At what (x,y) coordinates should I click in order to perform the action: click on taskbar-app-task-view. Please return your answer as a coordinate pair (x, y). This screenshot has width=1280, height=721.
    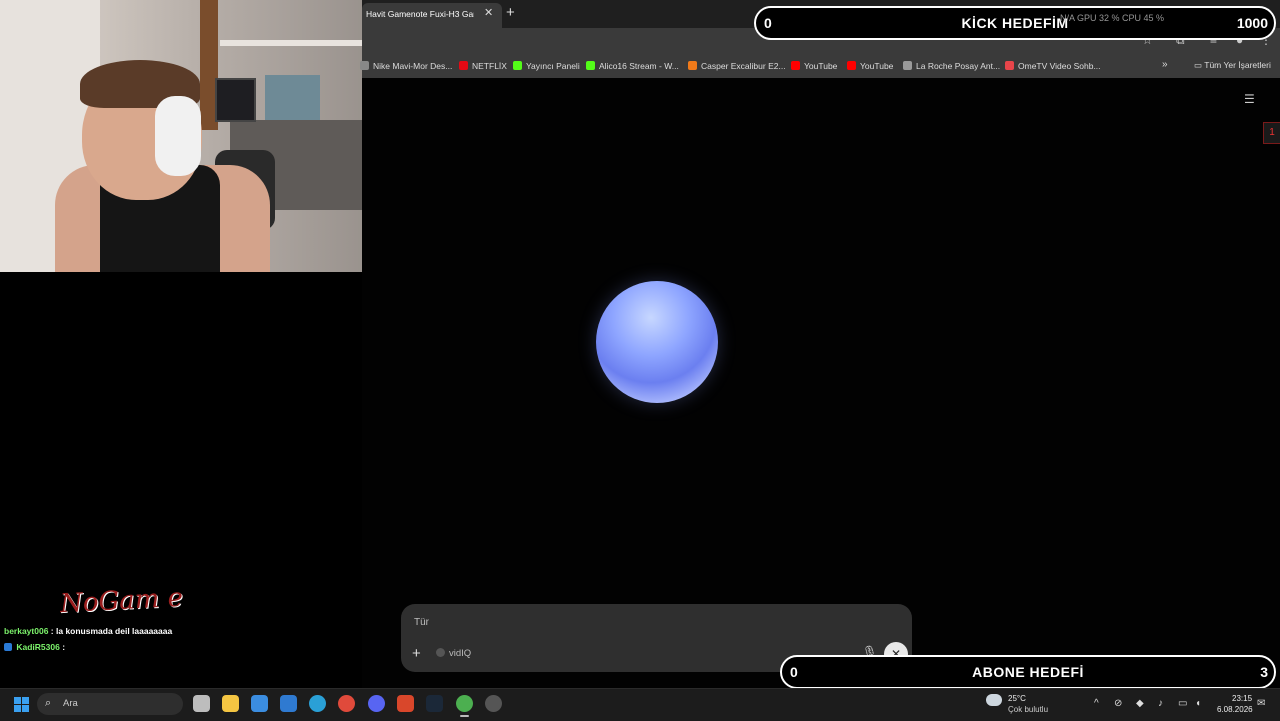
    Looking at the image, I should click on (201, 703).